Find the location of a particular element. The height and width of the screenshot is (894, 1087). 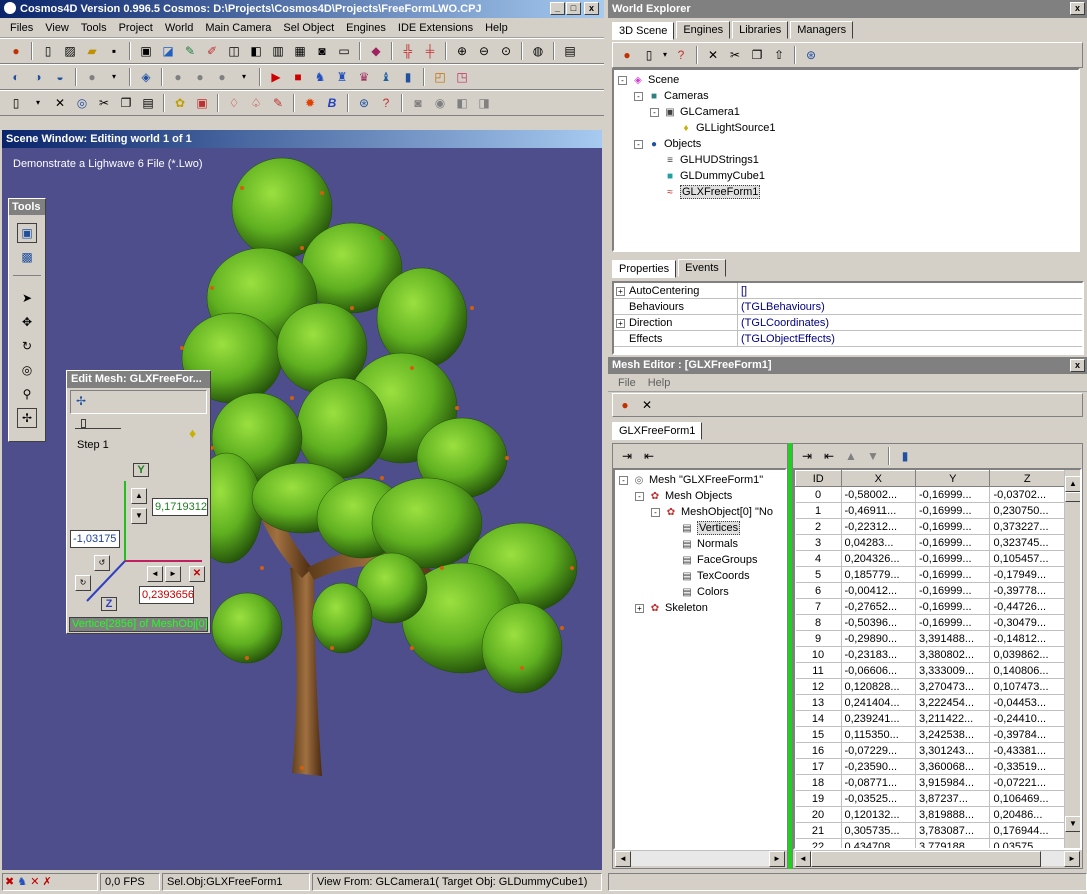

menu-tools: Tools is located at coordinates (94, 28).